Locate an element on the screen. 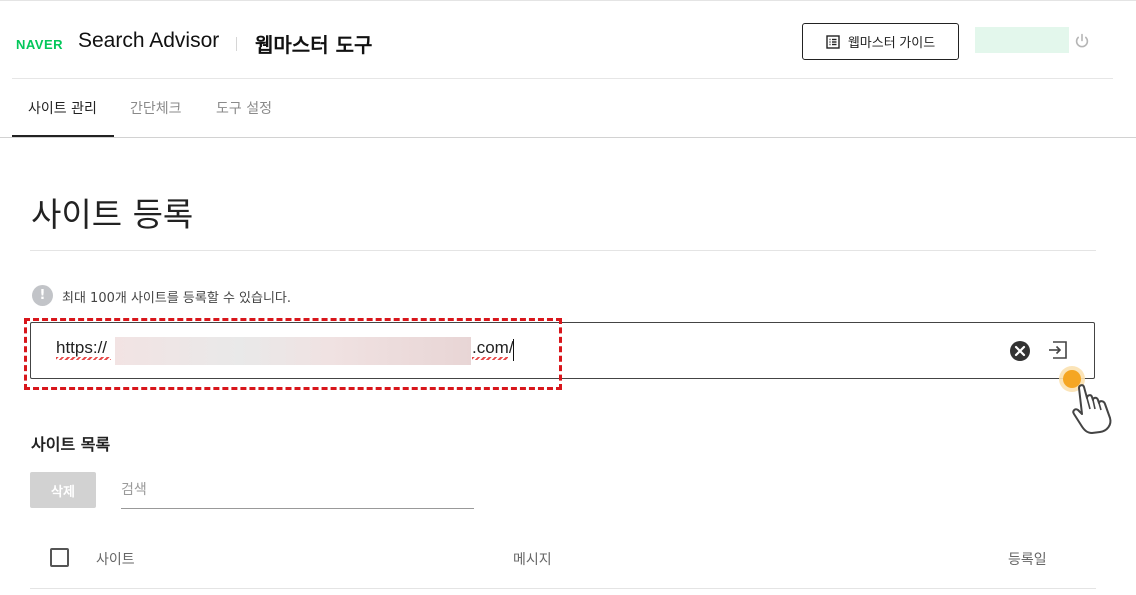 Image resolution: width=1136 pixels, height=595 pixels. delete-button: 삭제 is located at coordinates (63, 490).